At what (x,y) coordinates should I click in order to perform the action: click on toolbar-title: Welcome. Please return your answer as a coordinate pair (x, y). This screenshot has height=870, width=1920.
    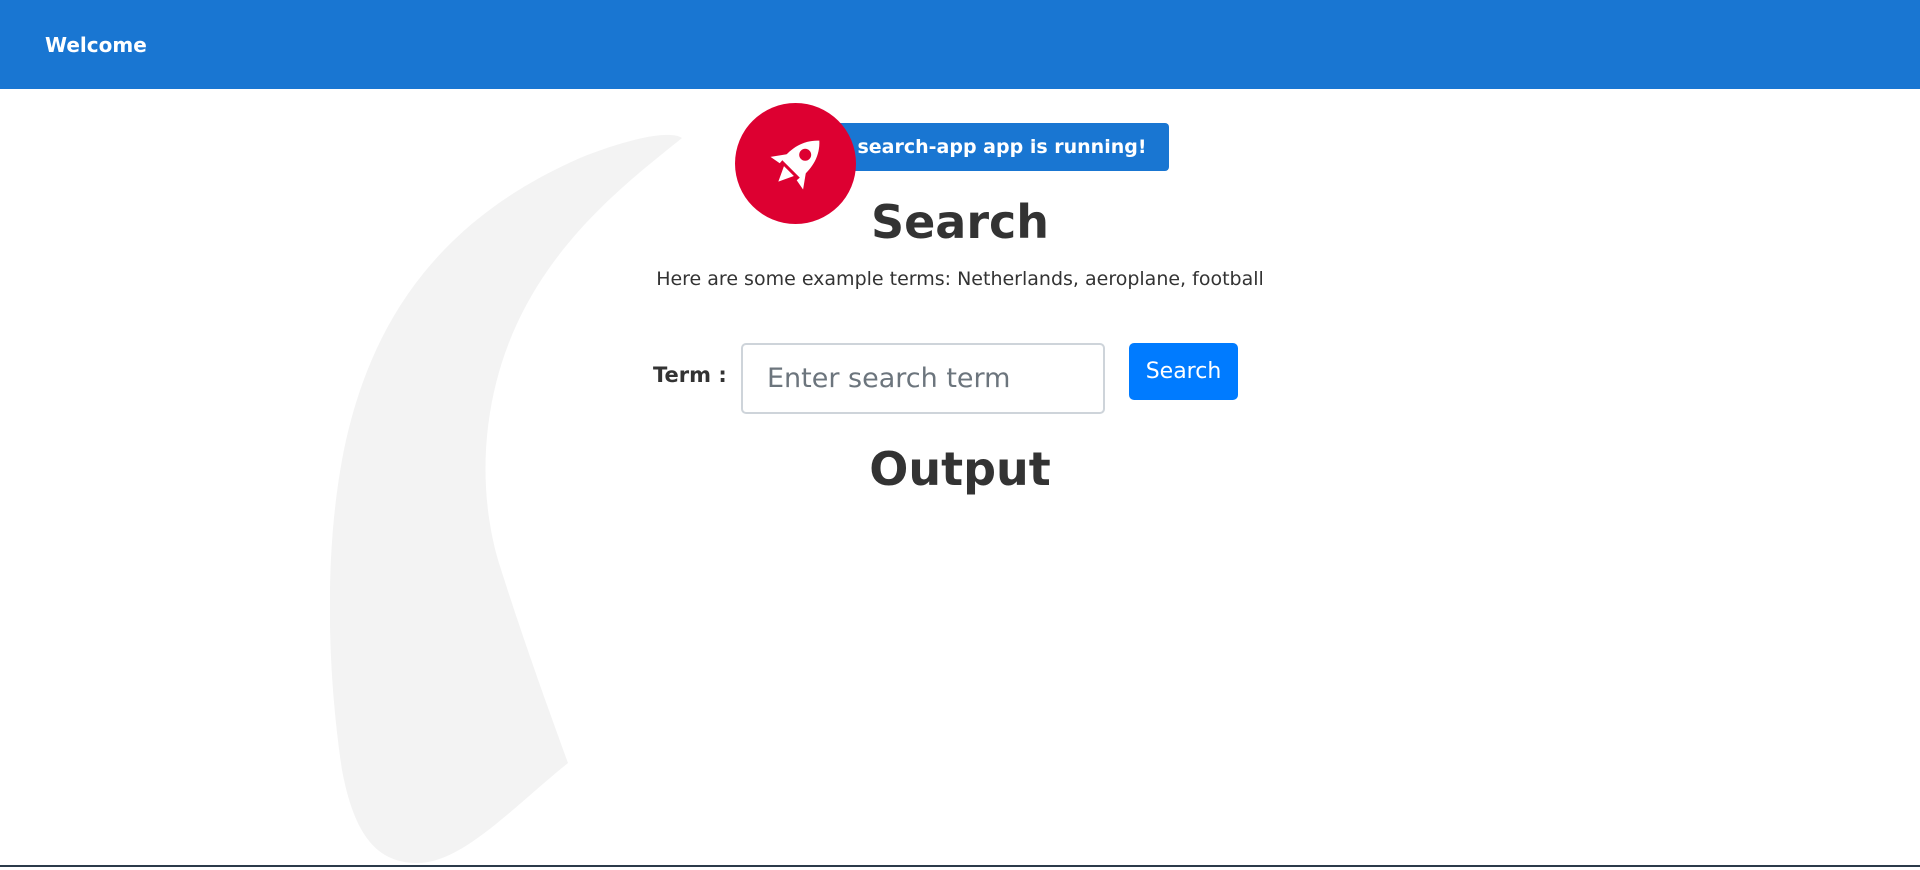
    Looking at the image, I should click on (96, 44).